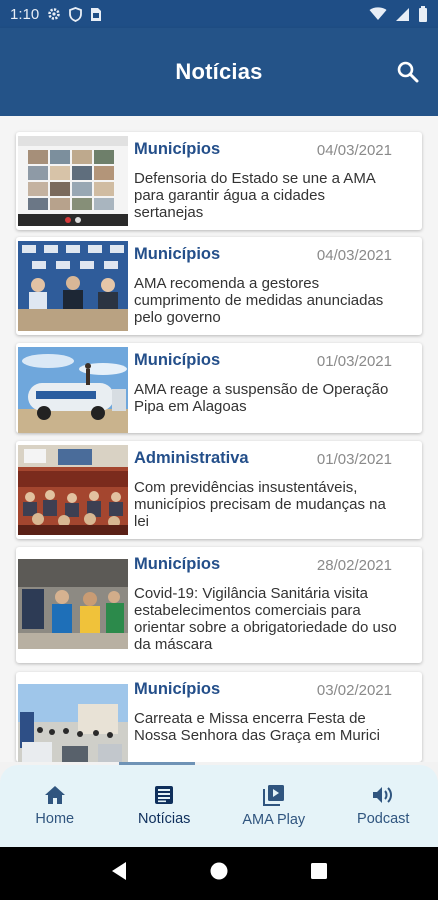 Image resolution: width=438 pixels, height=900 pixels. I want to click on nav-home-label: Home, so click(55, 819).